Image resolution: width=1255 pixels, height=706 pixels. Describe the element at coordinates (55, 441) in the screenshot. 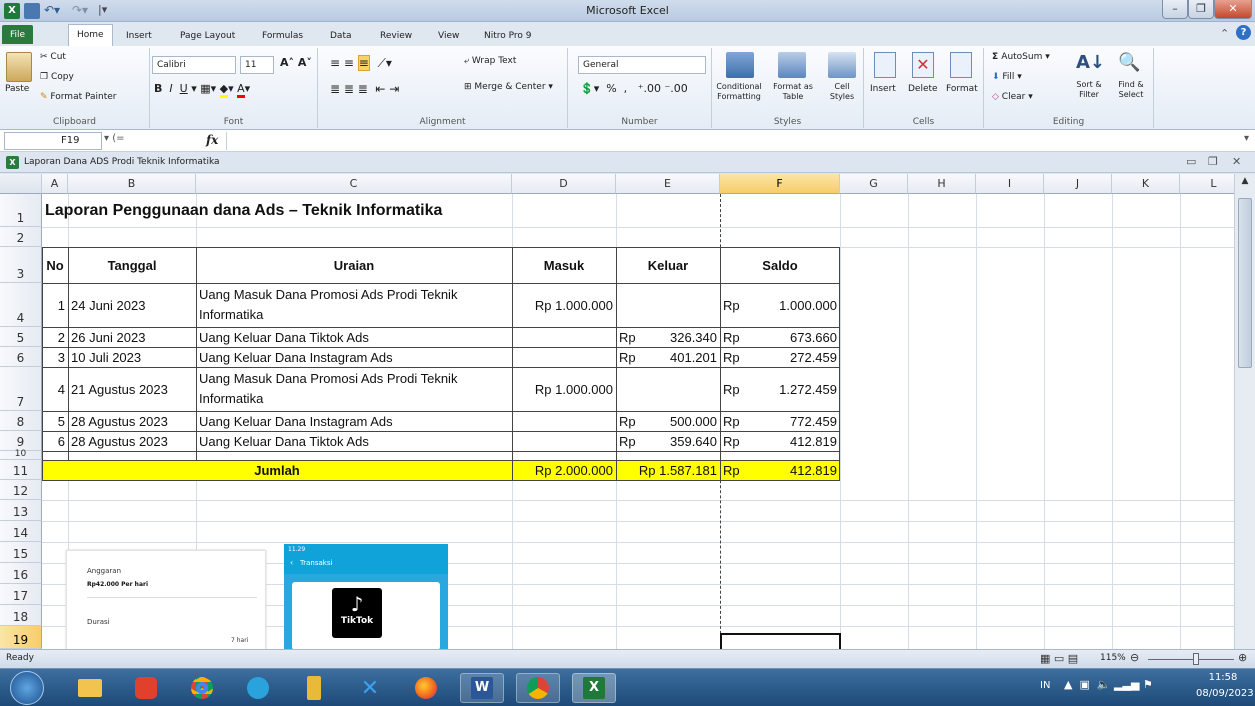

I see `cell-no: 6` at that location.